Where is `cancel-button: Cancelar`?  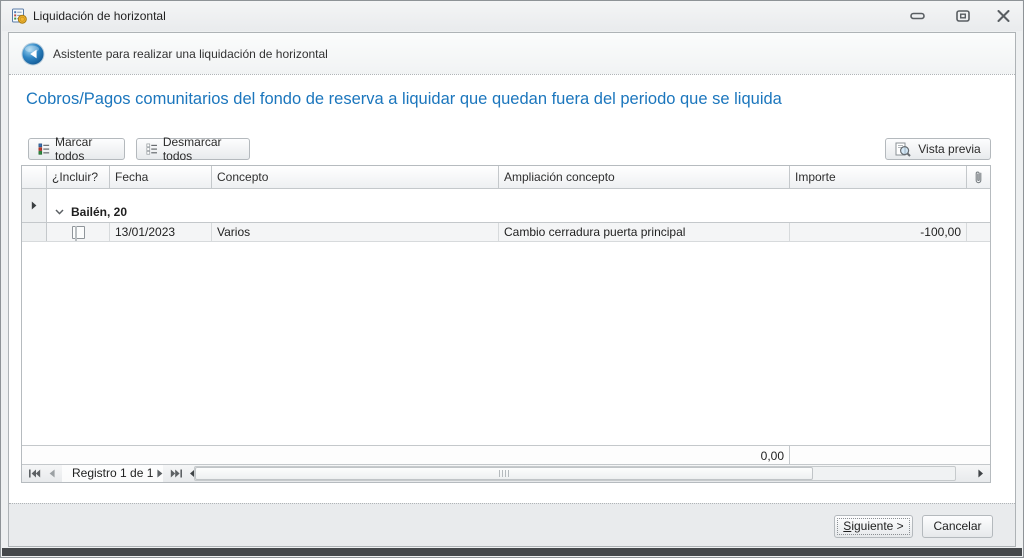 cancel-button: Cancelar is located at coordinates (957, 526).